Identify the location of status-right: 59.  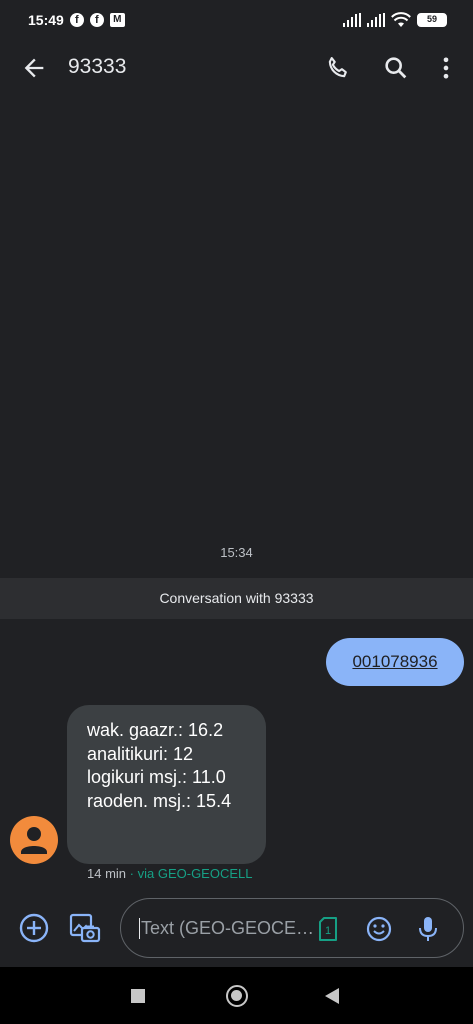
(395, 20).